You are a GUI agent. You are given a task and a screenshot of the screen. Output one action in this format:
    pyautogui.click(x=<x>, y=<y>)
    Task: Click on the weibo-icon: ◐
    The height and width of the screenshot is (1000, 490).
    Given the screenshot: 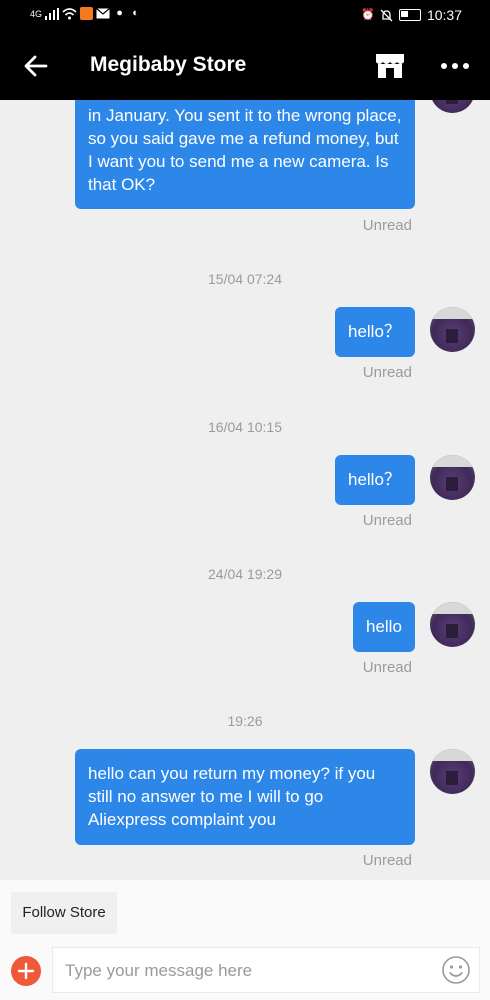 What is the action you would take?
    pyautogui.click(x=135, y=13)
    